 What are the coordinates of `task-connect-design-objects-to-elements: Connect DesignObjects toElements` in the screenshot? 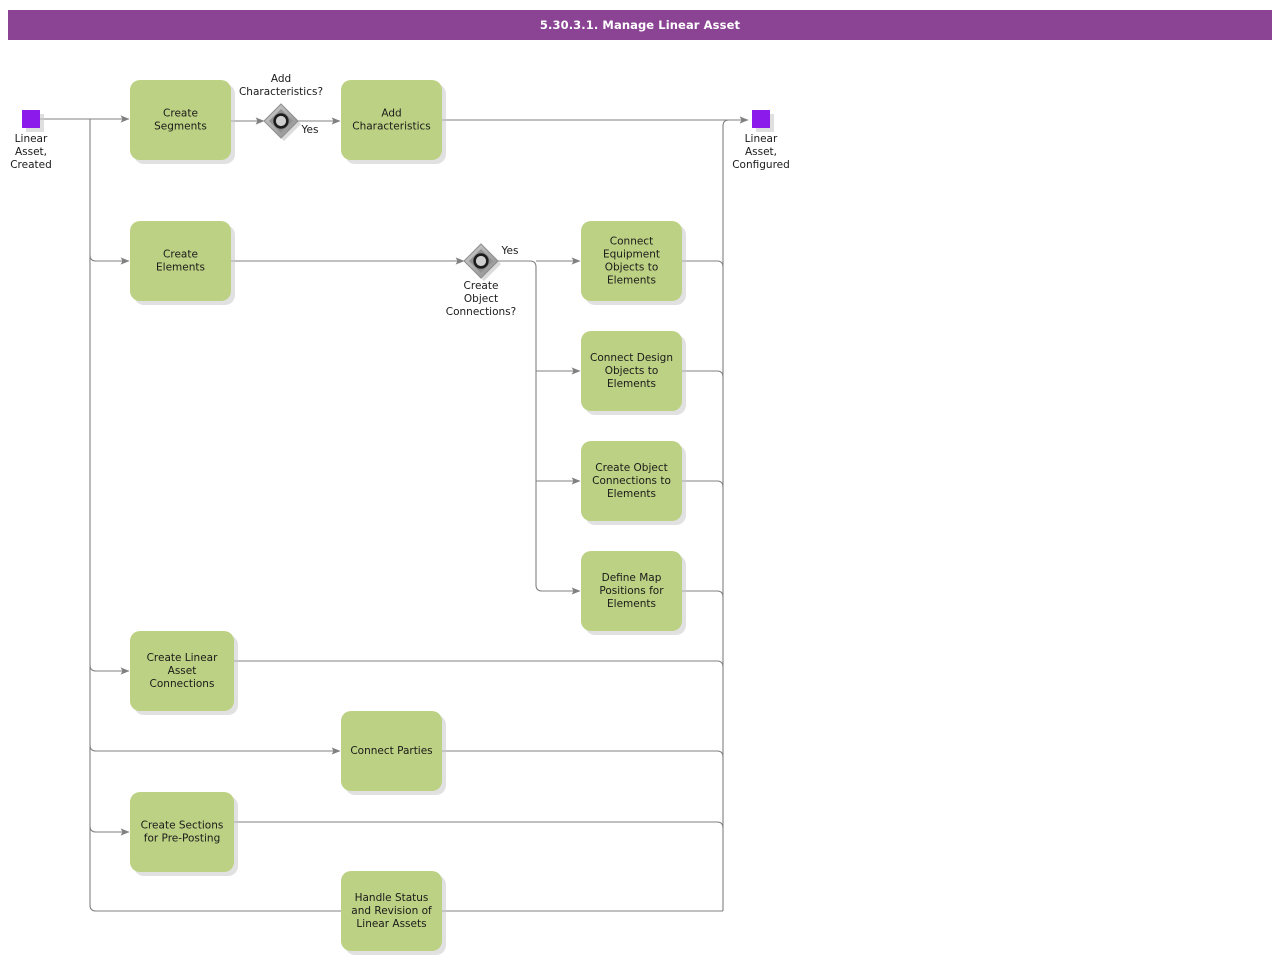 It's located at (633, 373).